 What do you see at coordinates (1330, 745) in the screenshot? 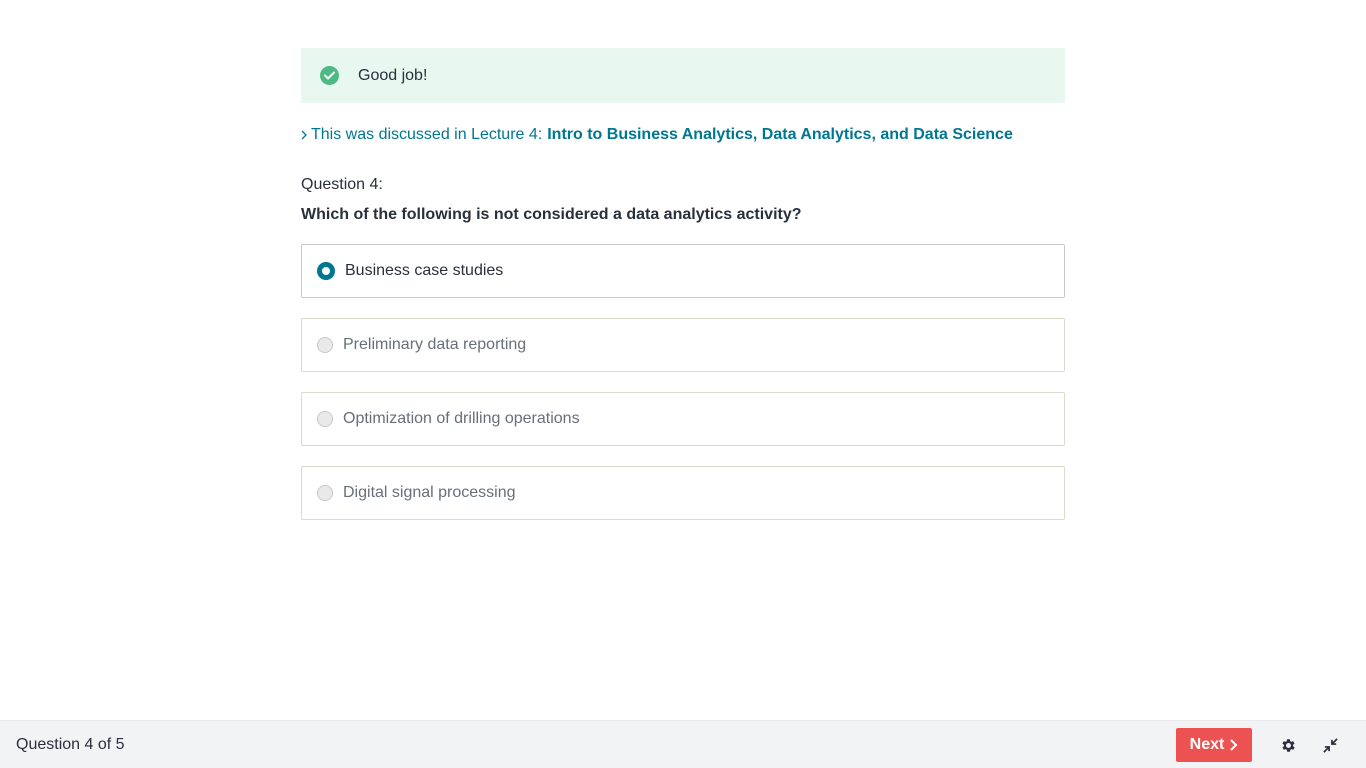
I see `collapse-icon` at bounding box center [1330, 745].